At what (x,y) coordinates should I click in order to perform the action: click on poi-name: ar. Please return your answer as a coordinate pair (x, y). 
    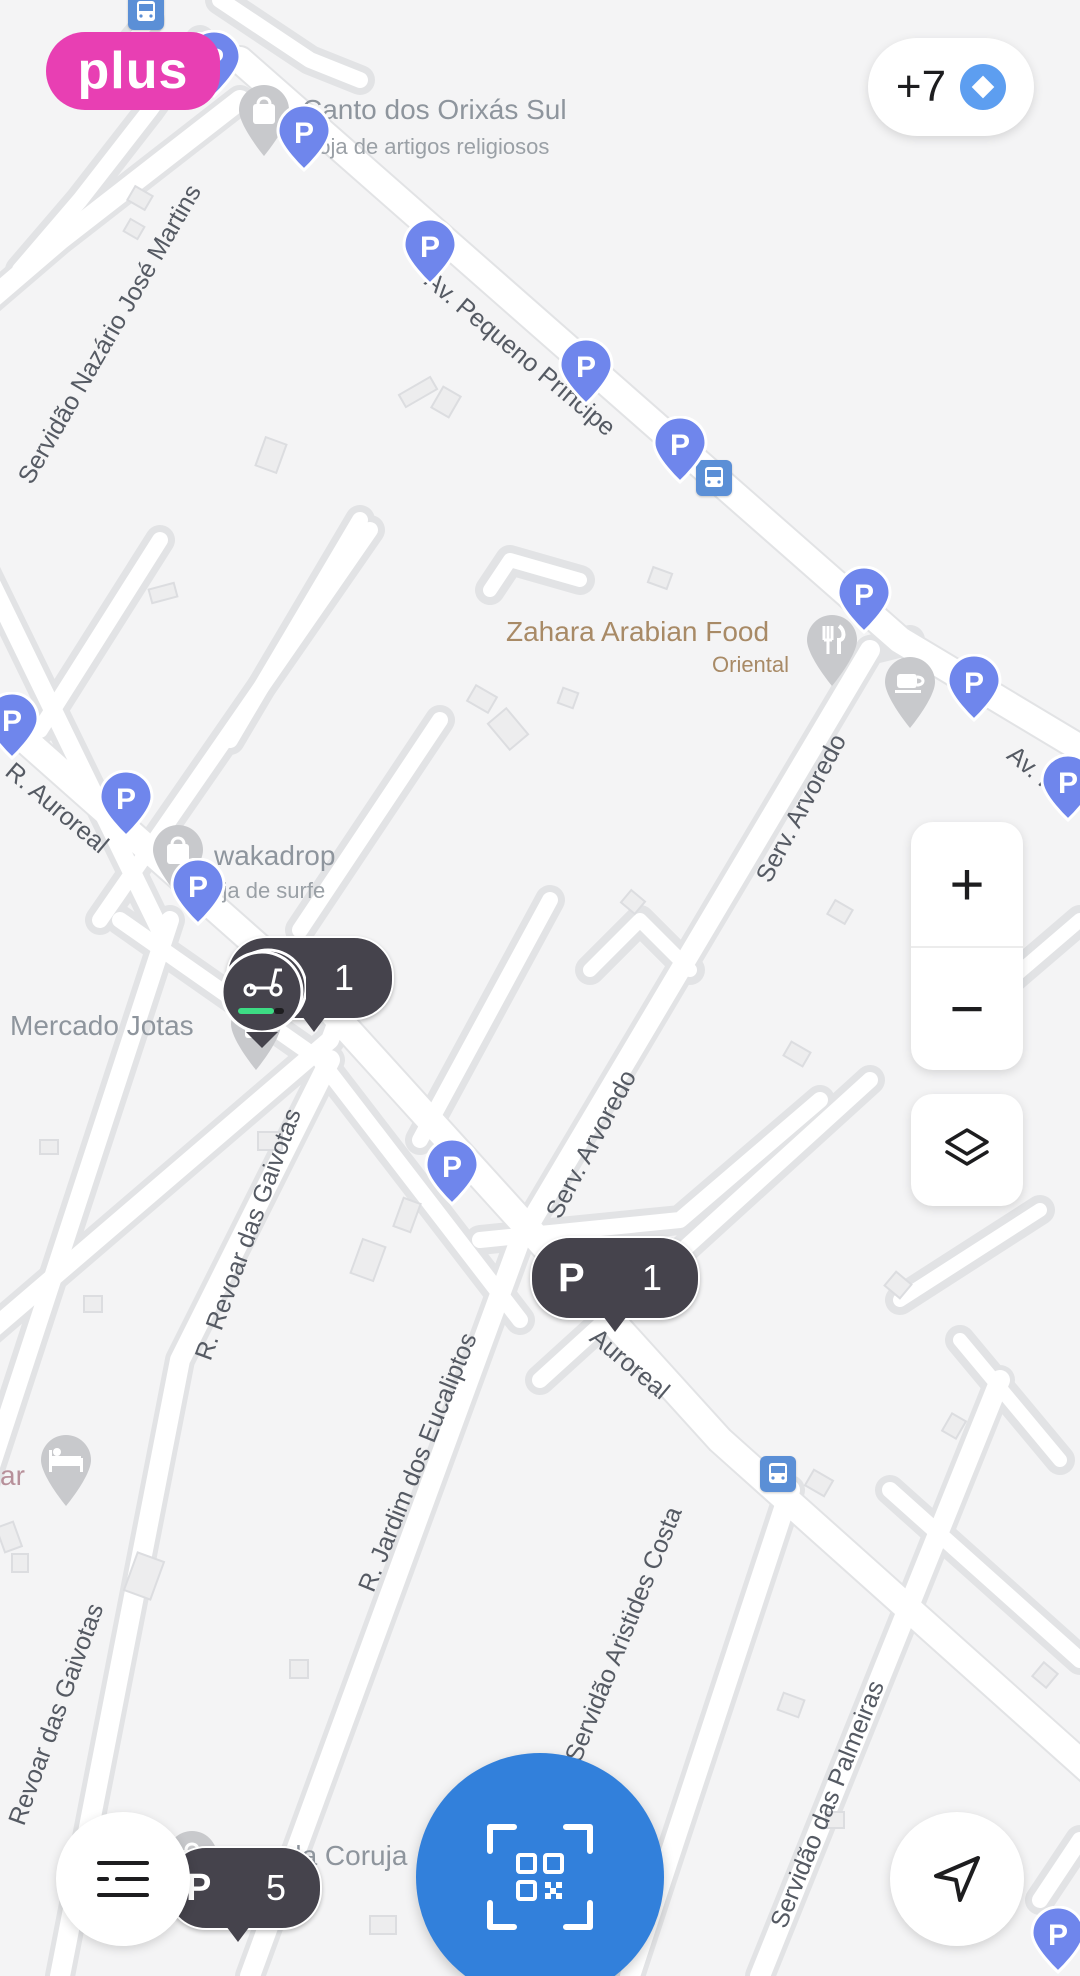
    Looking at the image, I should click on (12, 1475).